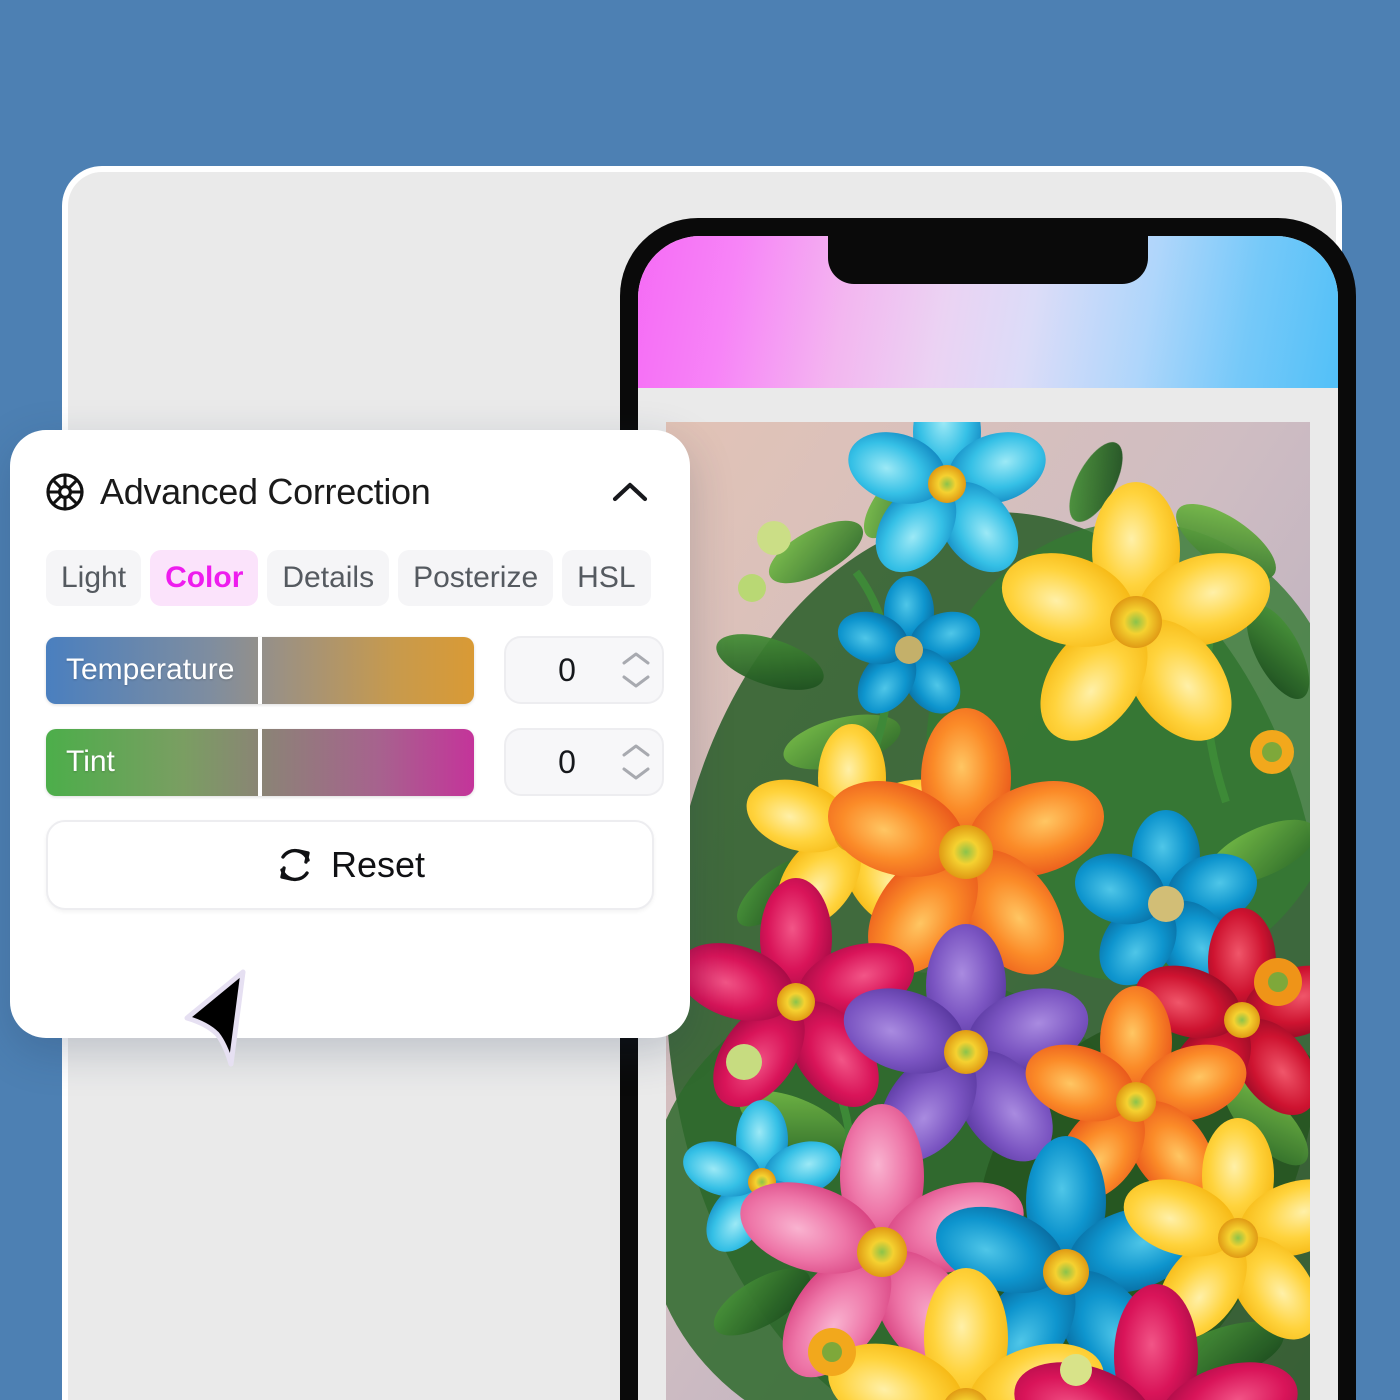 Image resolution: width=1400 pixels, height=1400 pixels. What do you see at coordinates (636, 762) in the screenshot?
I see `tint-stepper-arrows` at bounding box center [636, 762].